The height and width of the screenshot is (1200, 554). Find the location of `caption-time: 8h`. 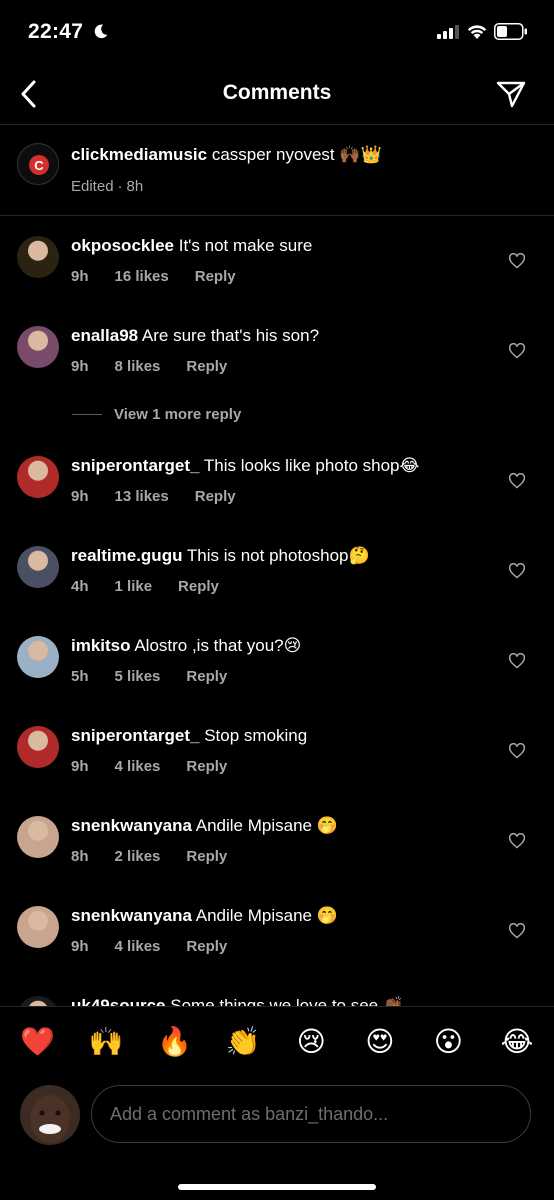

caption-time: 8h is located at coordinates (135, 186).